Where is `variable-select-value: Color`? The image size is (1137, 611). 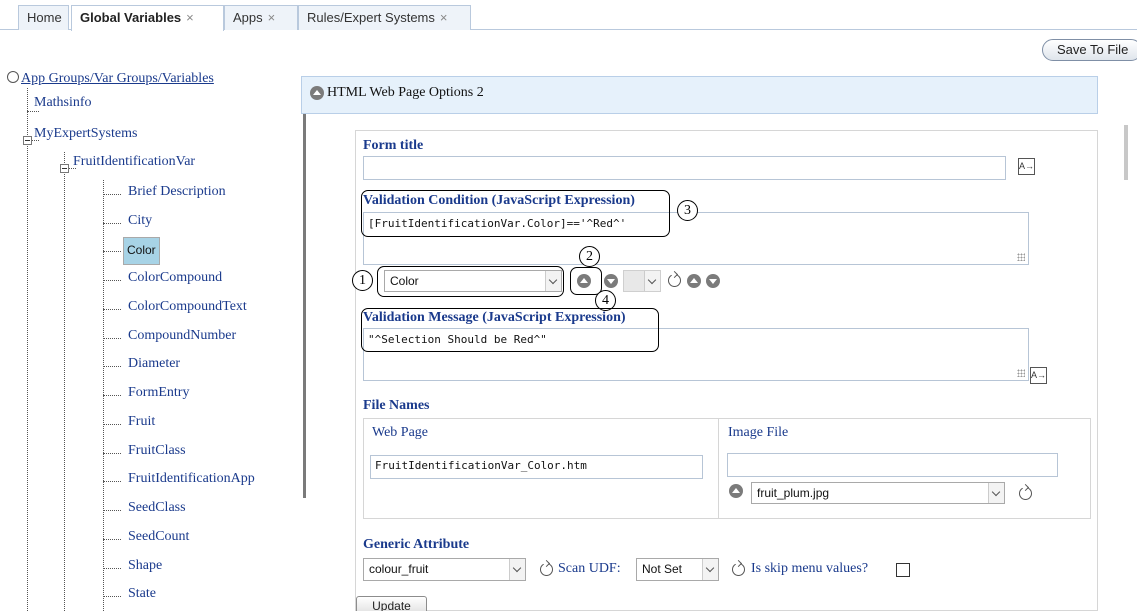
variable-select-value: Color is located at coordinates (404, 281).